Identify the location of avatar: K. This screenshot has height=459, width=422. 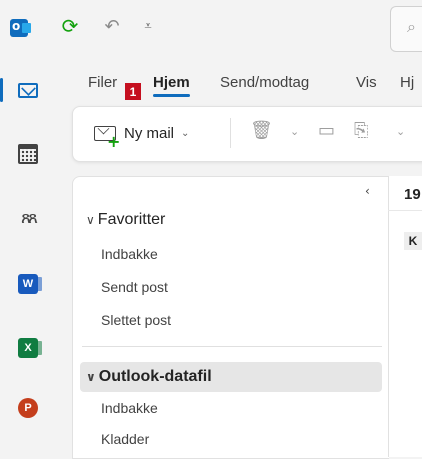
(413, 241).